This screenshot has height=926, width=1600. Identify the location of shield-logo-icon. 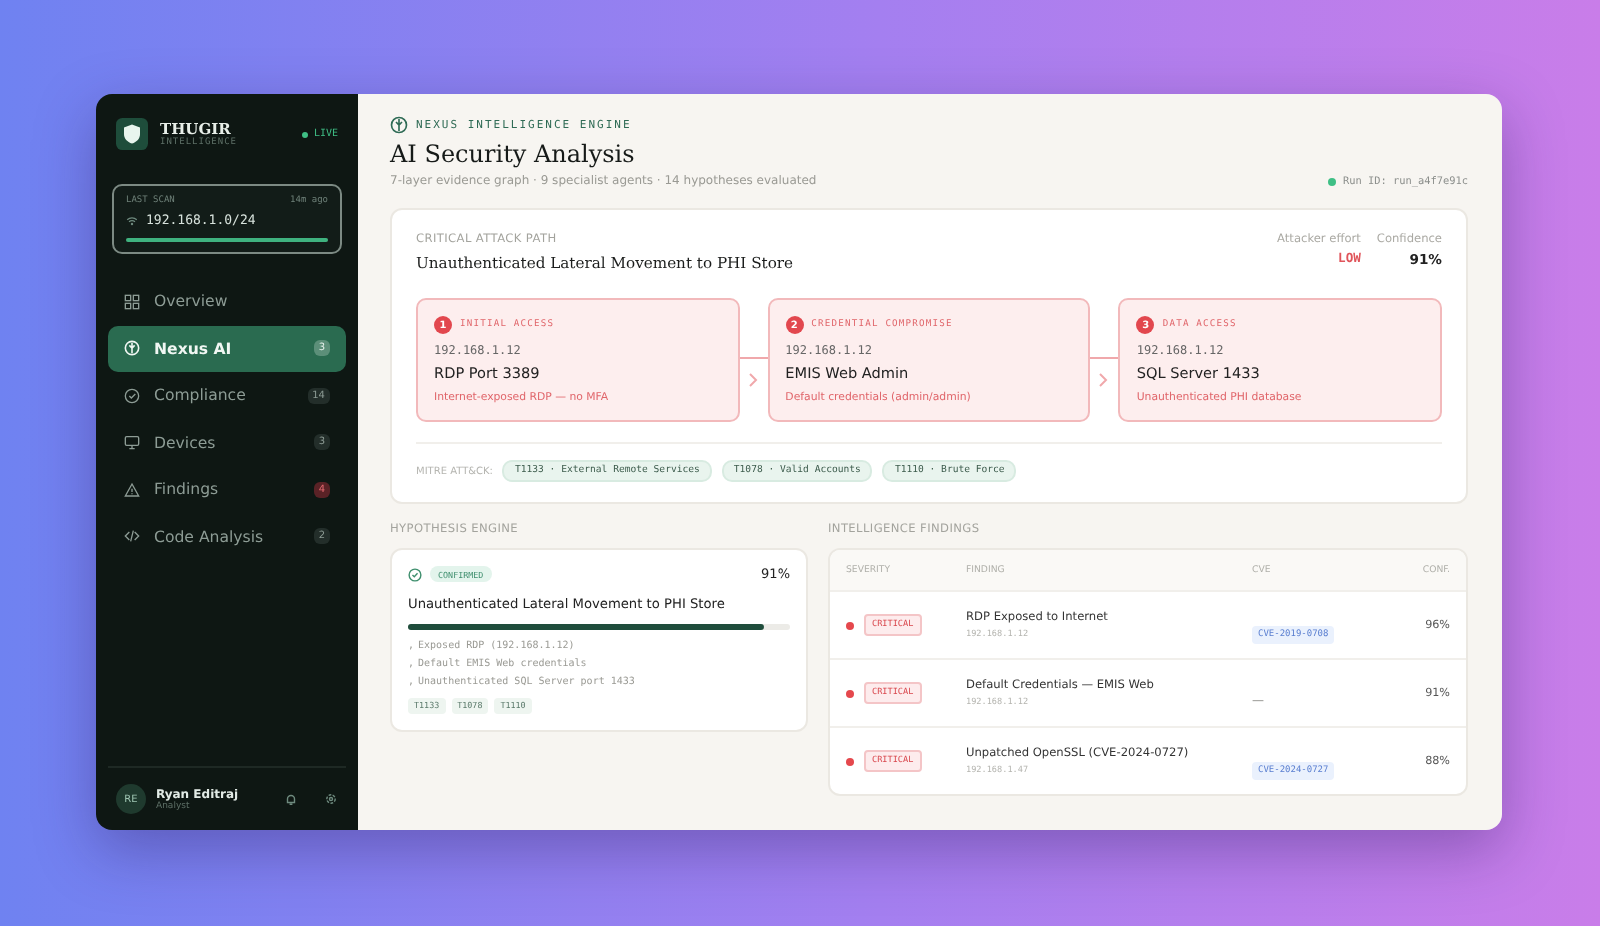
(132, 134).